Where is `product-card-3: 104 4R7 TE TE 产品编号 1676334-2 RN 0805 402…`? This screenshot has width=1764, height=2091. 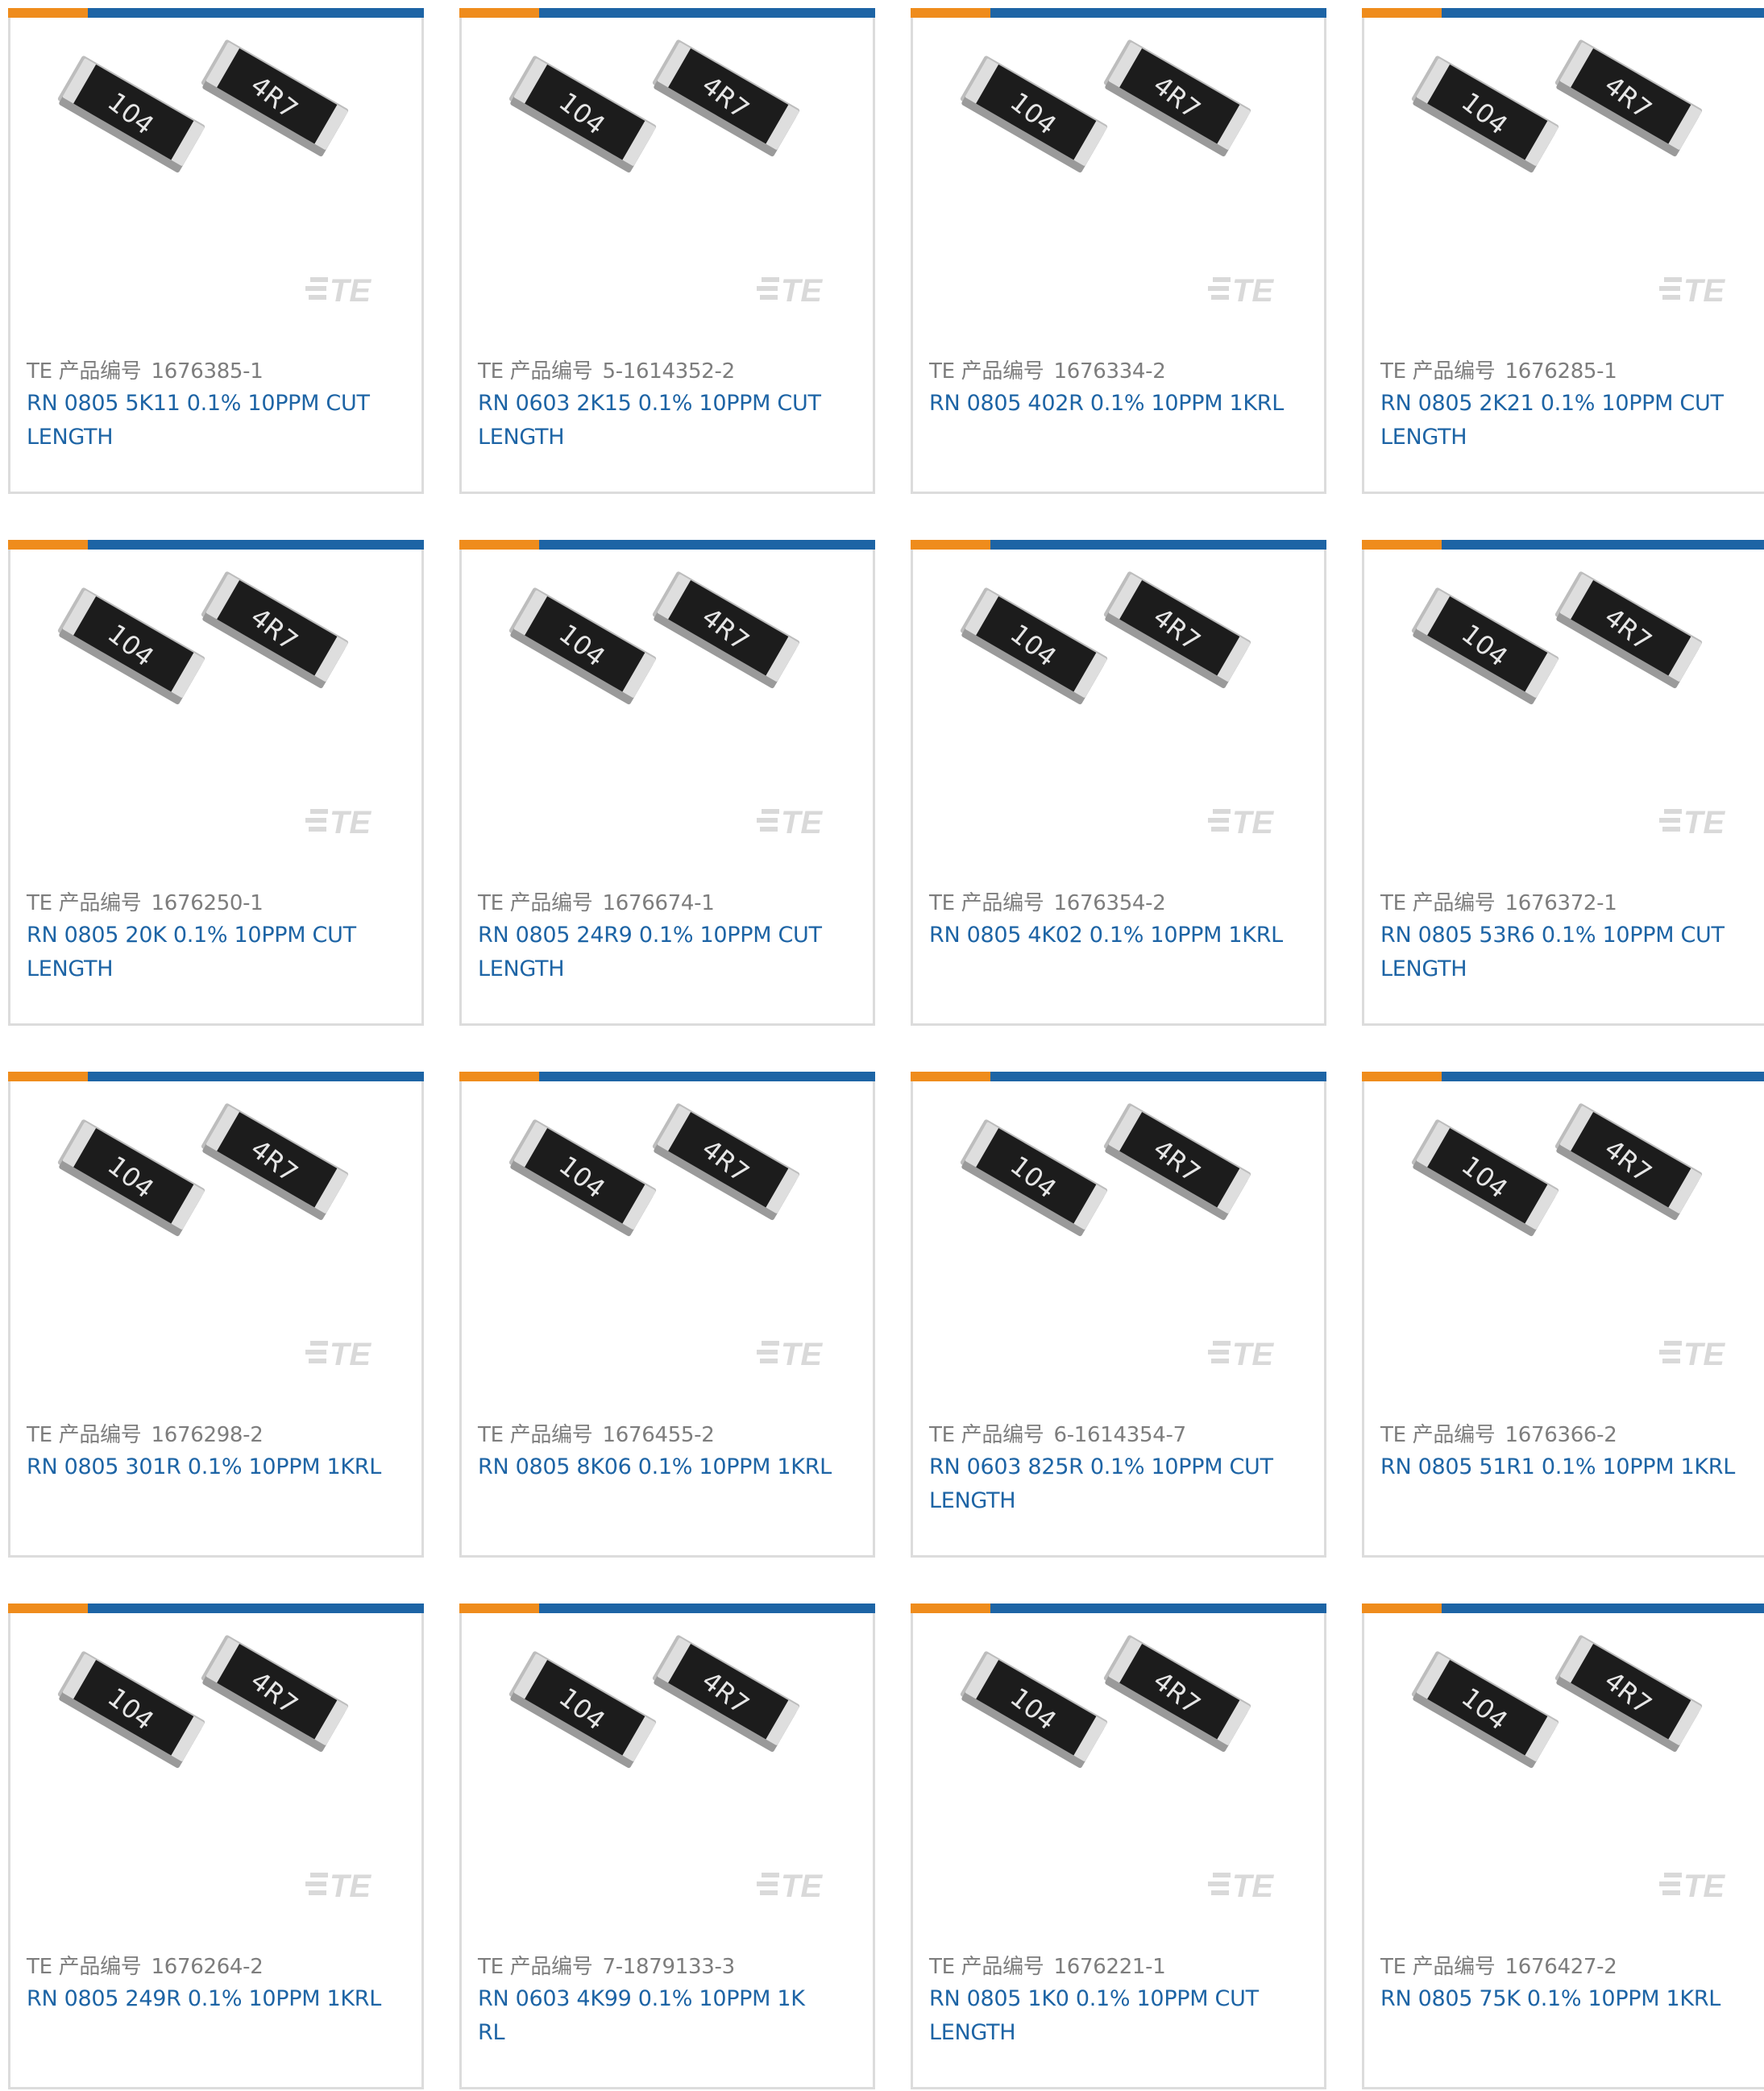 product-card-3: 104 4R7 TE TE 产品编号 1676334-2 RN 0805 402… is located at coordinates (1118, 251).